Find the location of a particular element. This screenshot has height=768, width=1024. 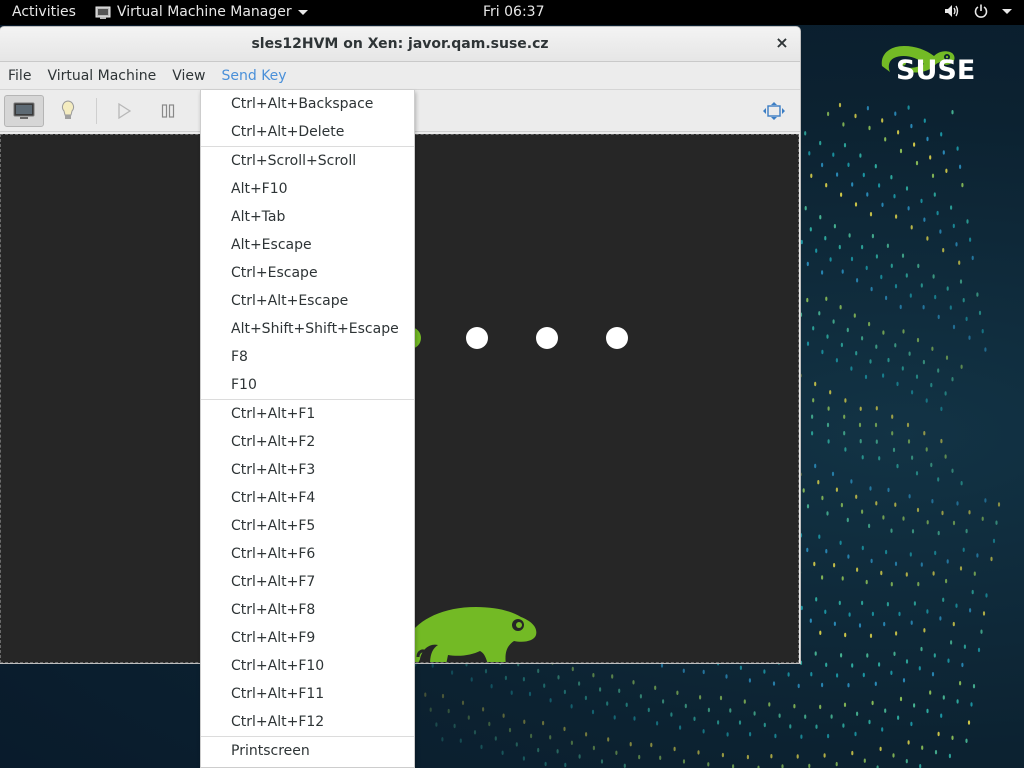

send-key-menu-item: Ctrl+Alt+F5 is located at coordinates (307, 526).